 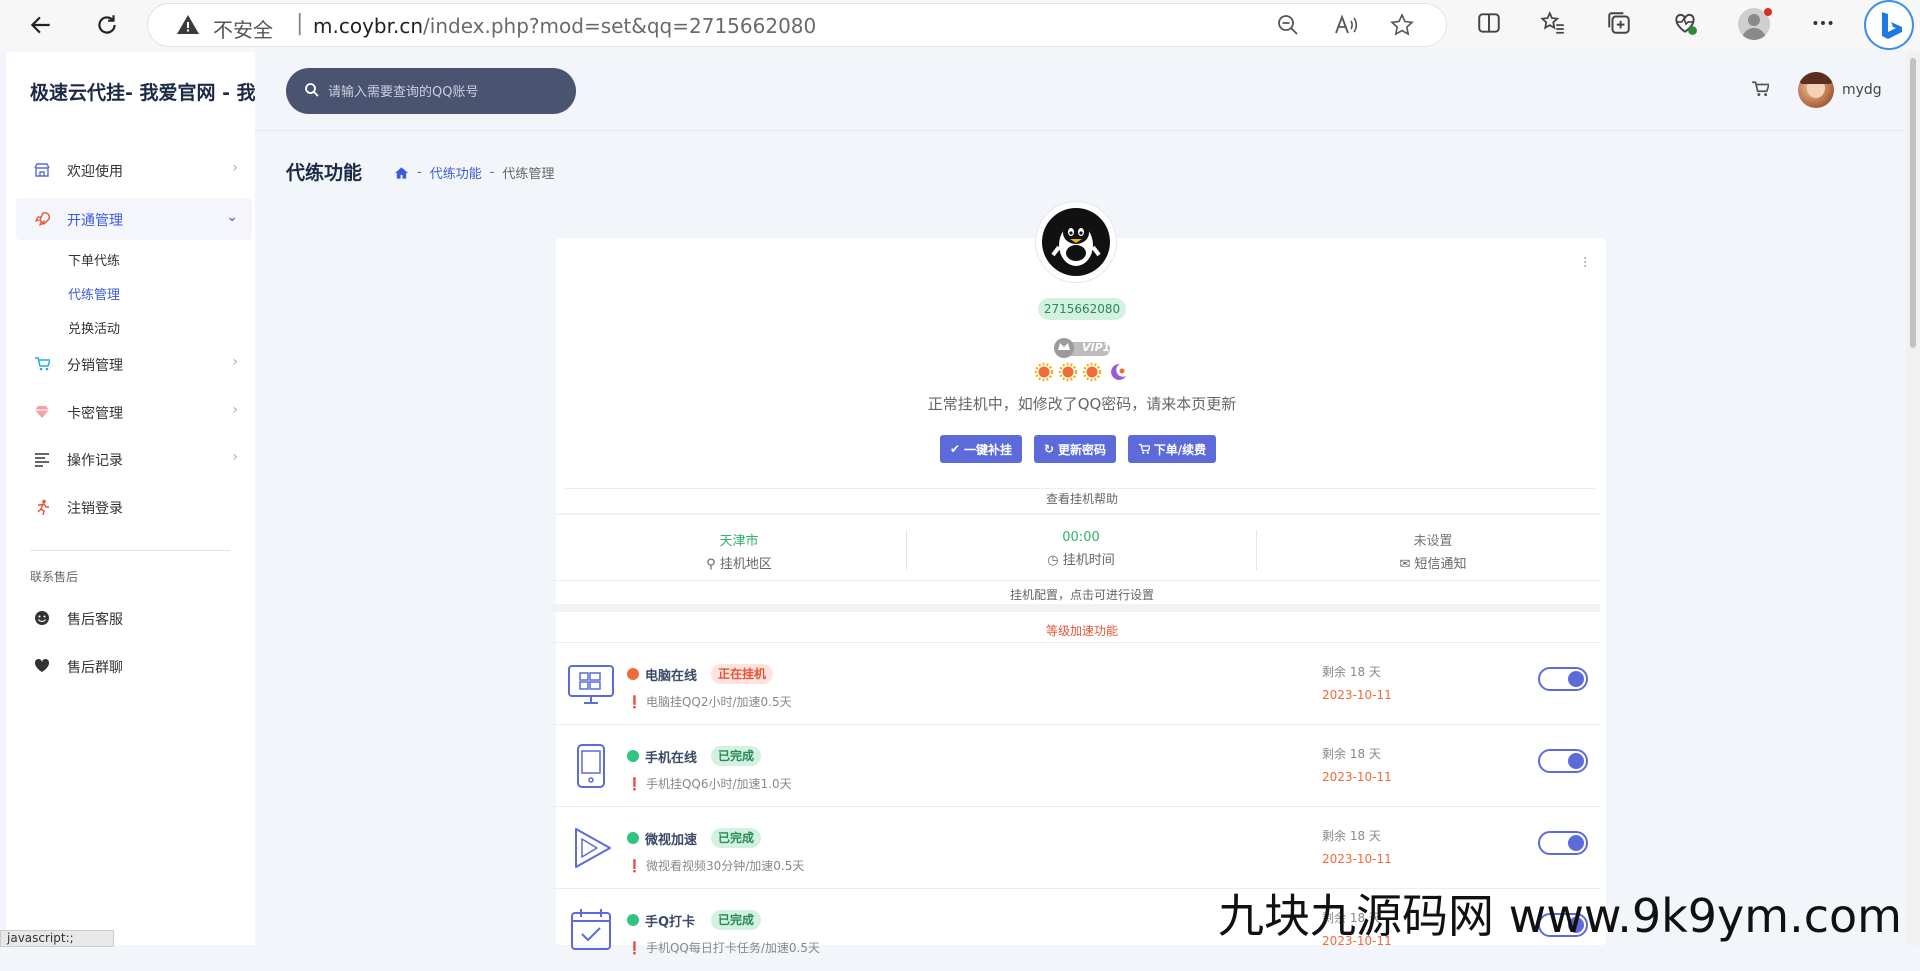 I want to click on sidebar-subitem-place-order: 下单代练, so click(x=94, y=259).